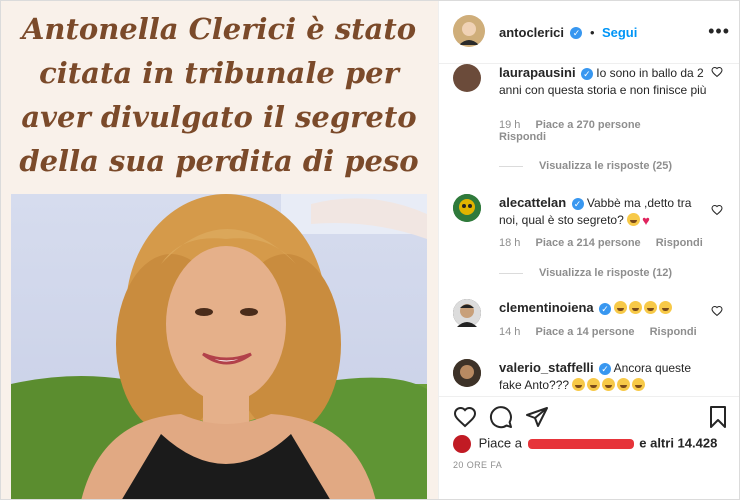  Describe the element at coordinates (537, 72) in the screenshot. I see `comment-username: laurapausini` at that location.